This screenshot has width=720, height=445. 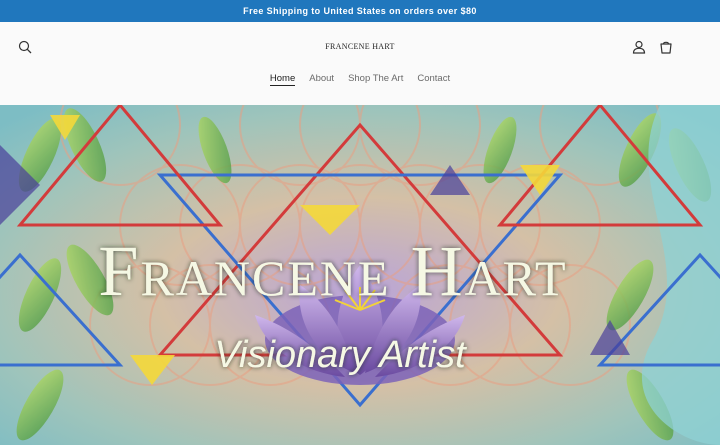 I want to click on hero-subtitle: Visionary Artist, so click(x=340, y=355).